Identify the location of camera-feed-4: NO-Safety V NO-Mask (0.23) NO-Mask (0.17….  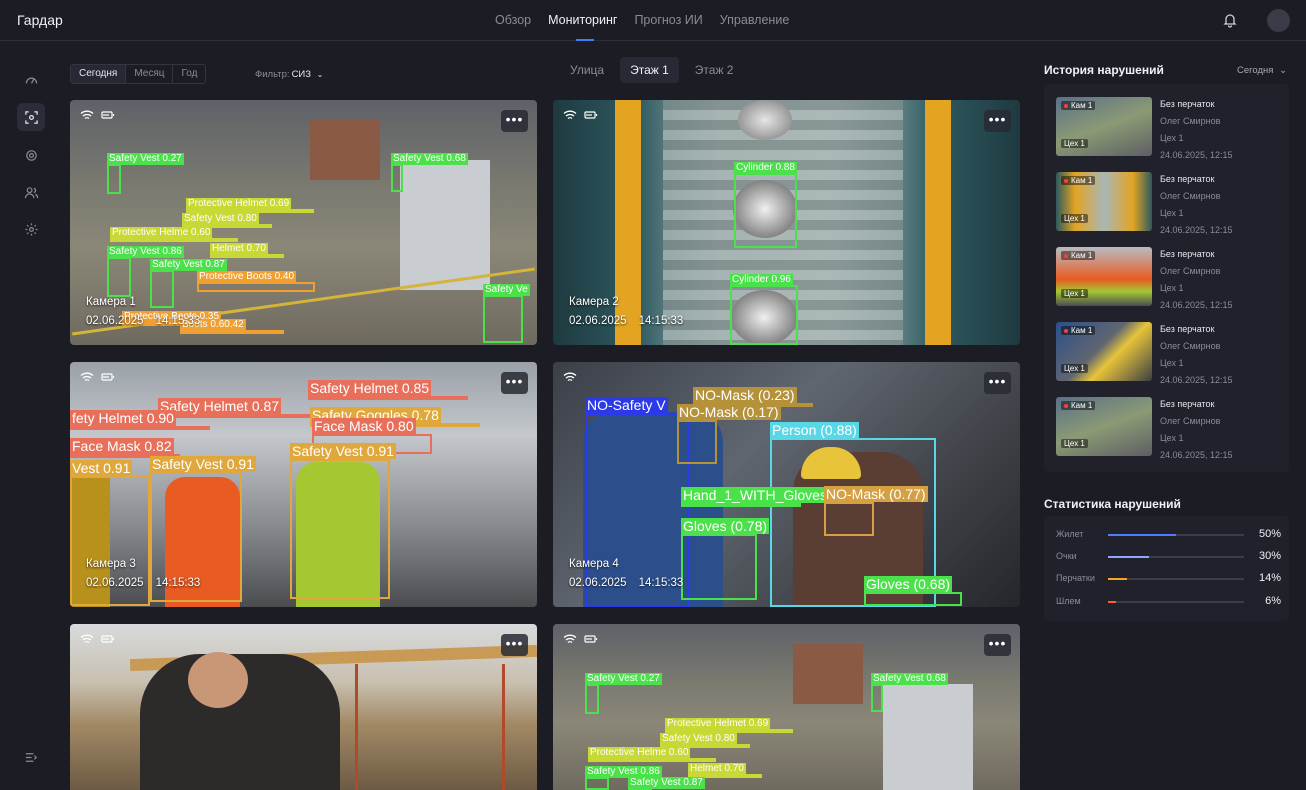
(786, 484).